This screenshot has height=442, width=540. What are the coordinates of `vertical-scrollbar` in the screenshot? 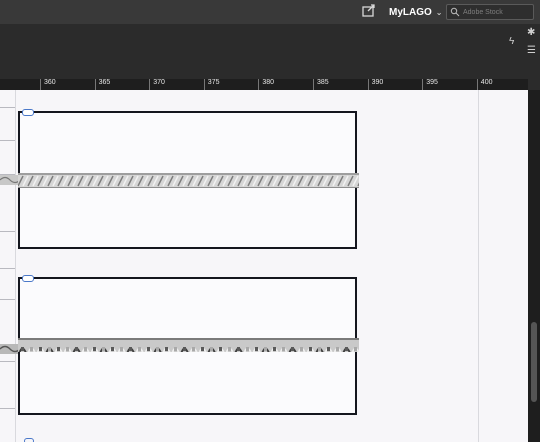 It's located at (534, 266).